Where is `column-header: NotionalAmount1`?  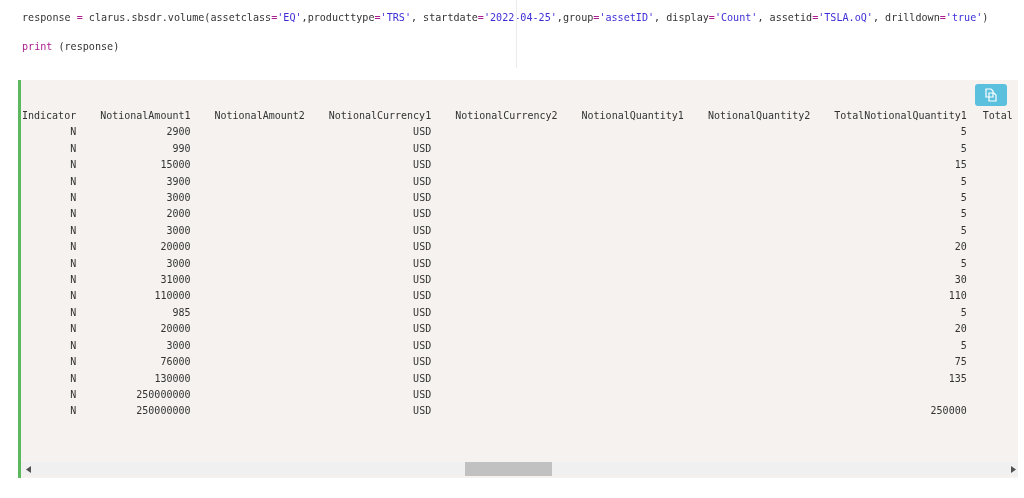
column-header: NotionalAmount1 is located at coordinates (145, 115).